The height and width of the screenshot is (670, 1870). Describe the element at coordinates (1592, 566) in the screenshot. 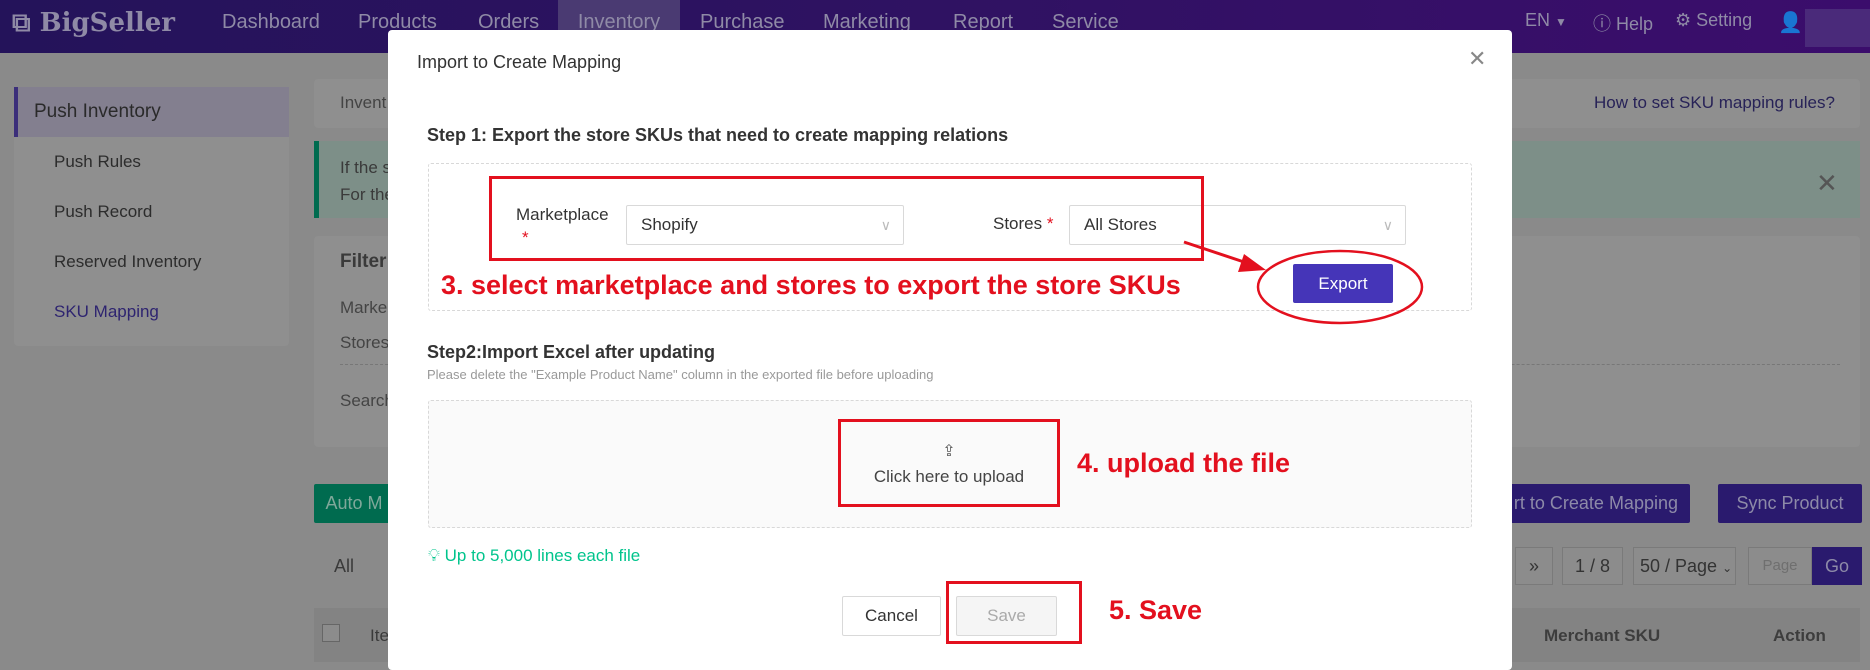

I see `page-indicator: 1 / 8` at that location.